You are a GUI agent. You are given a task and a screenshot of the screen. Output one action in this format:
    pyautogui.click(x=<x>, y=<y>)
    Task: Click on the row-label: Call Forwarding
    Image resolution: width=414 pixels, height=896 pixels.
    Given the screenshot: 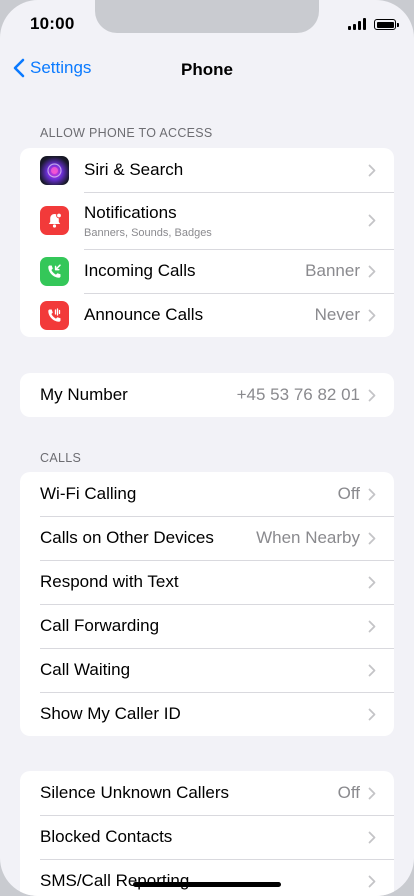 What is the action you would take?
    pyautogui.click(x=100, y=625)
    